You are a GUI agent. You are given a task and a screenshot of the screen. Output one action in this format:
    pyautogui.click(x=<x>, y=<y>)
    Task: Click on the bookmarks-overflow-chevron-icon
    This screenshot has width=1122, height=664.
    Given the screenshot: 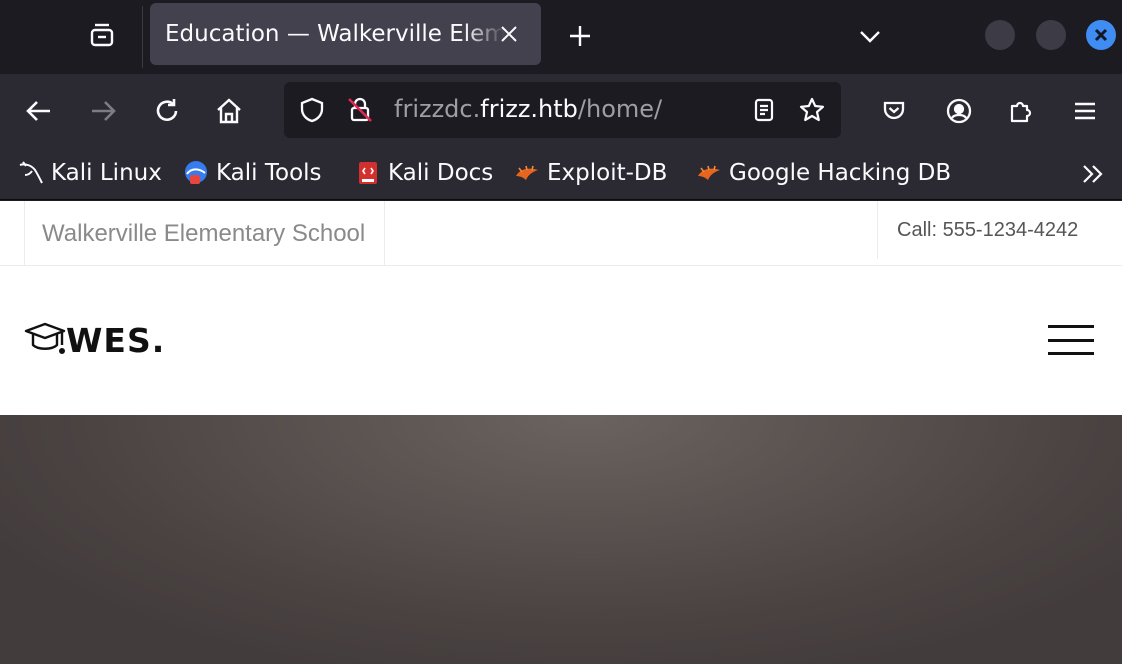 What is the action you would take?
    pyautogui.click(x=1093, y=174)
    